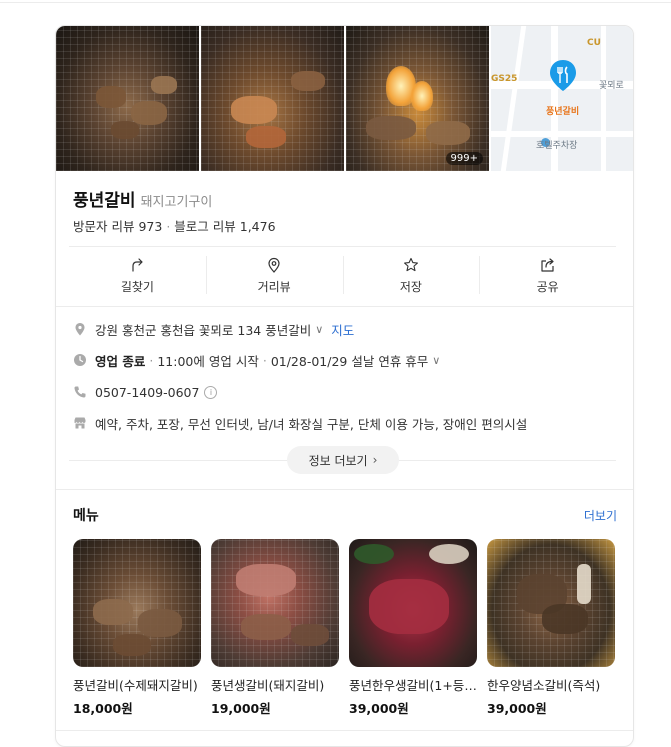 This screenshot has height=747, width=671. I want to click on visitor-reviews-link: 방문자 리뷰 973, so click(117, 226).